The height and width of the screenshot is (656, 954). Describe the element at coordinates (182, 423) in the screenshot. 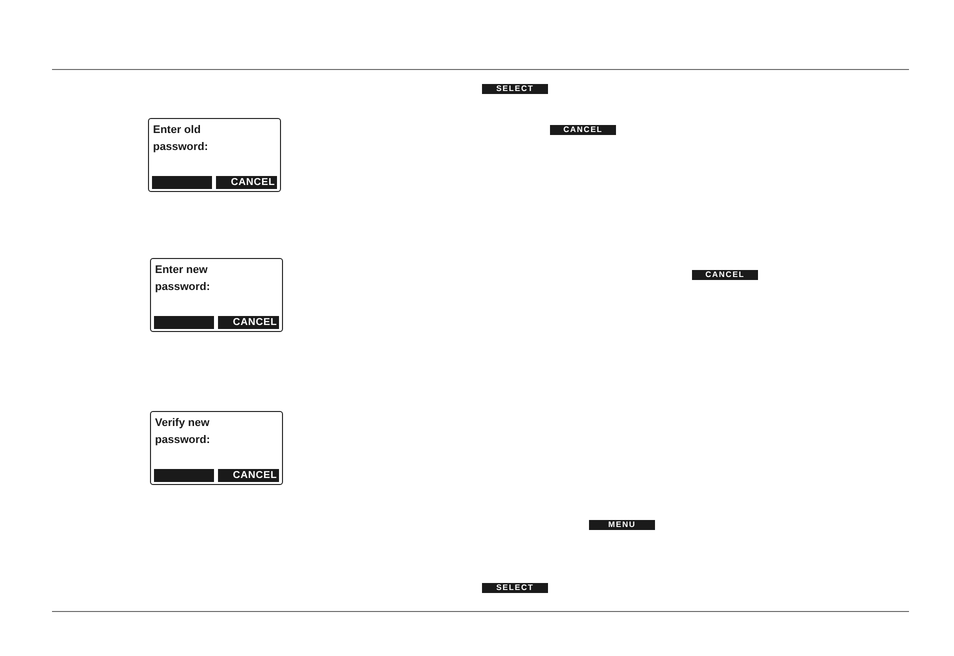

I see `screen-text: Verify new` at that location.